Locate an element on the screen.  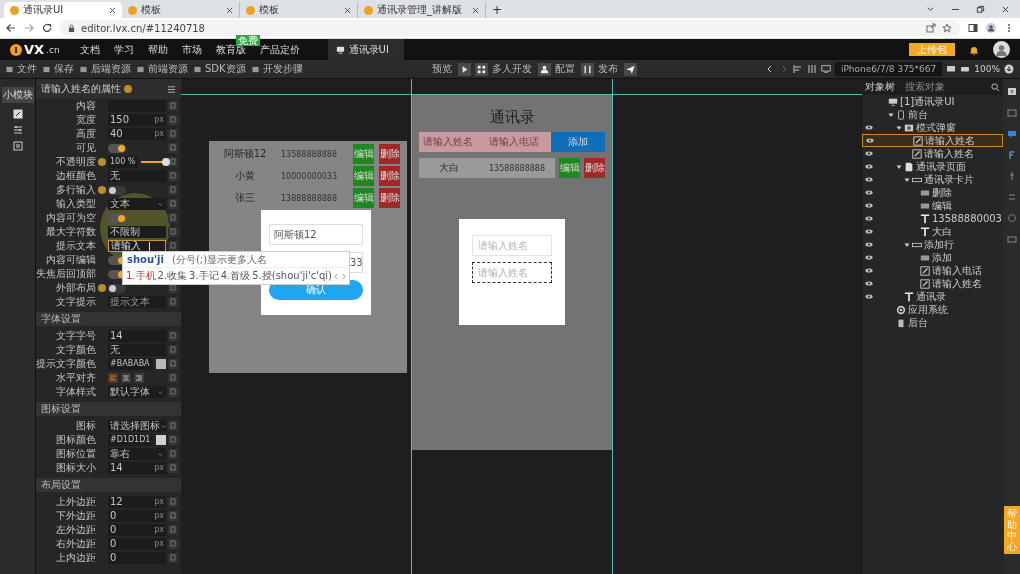
star-icon is located at coordinates (947, 28).